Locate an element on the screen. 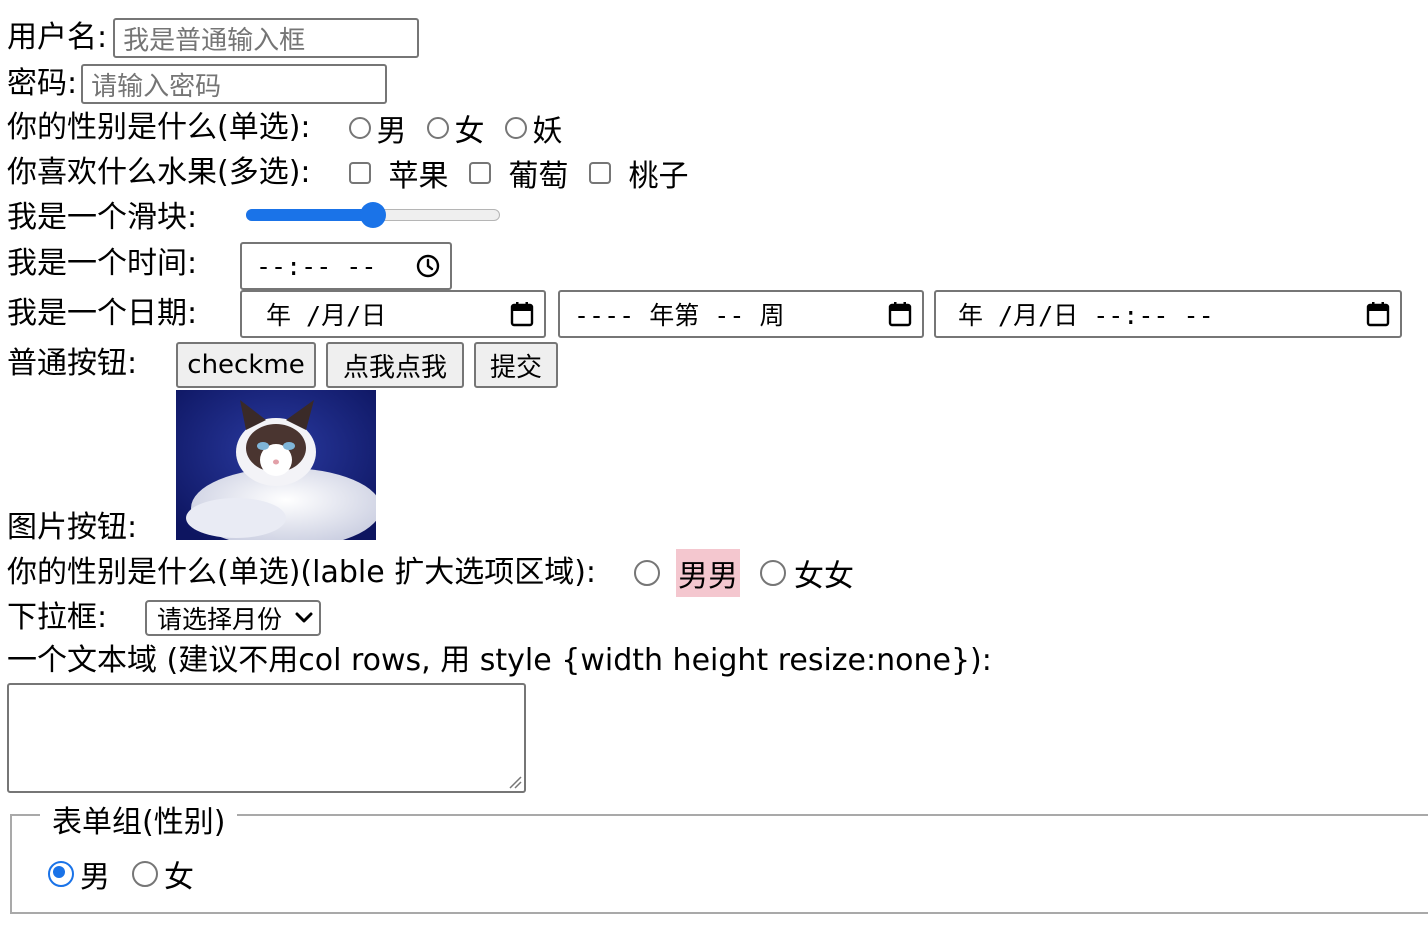 Image resolution: width=1428 pixels, height=934 pixels. gender-option-other: 妖 is located at coordinates (533, 128).